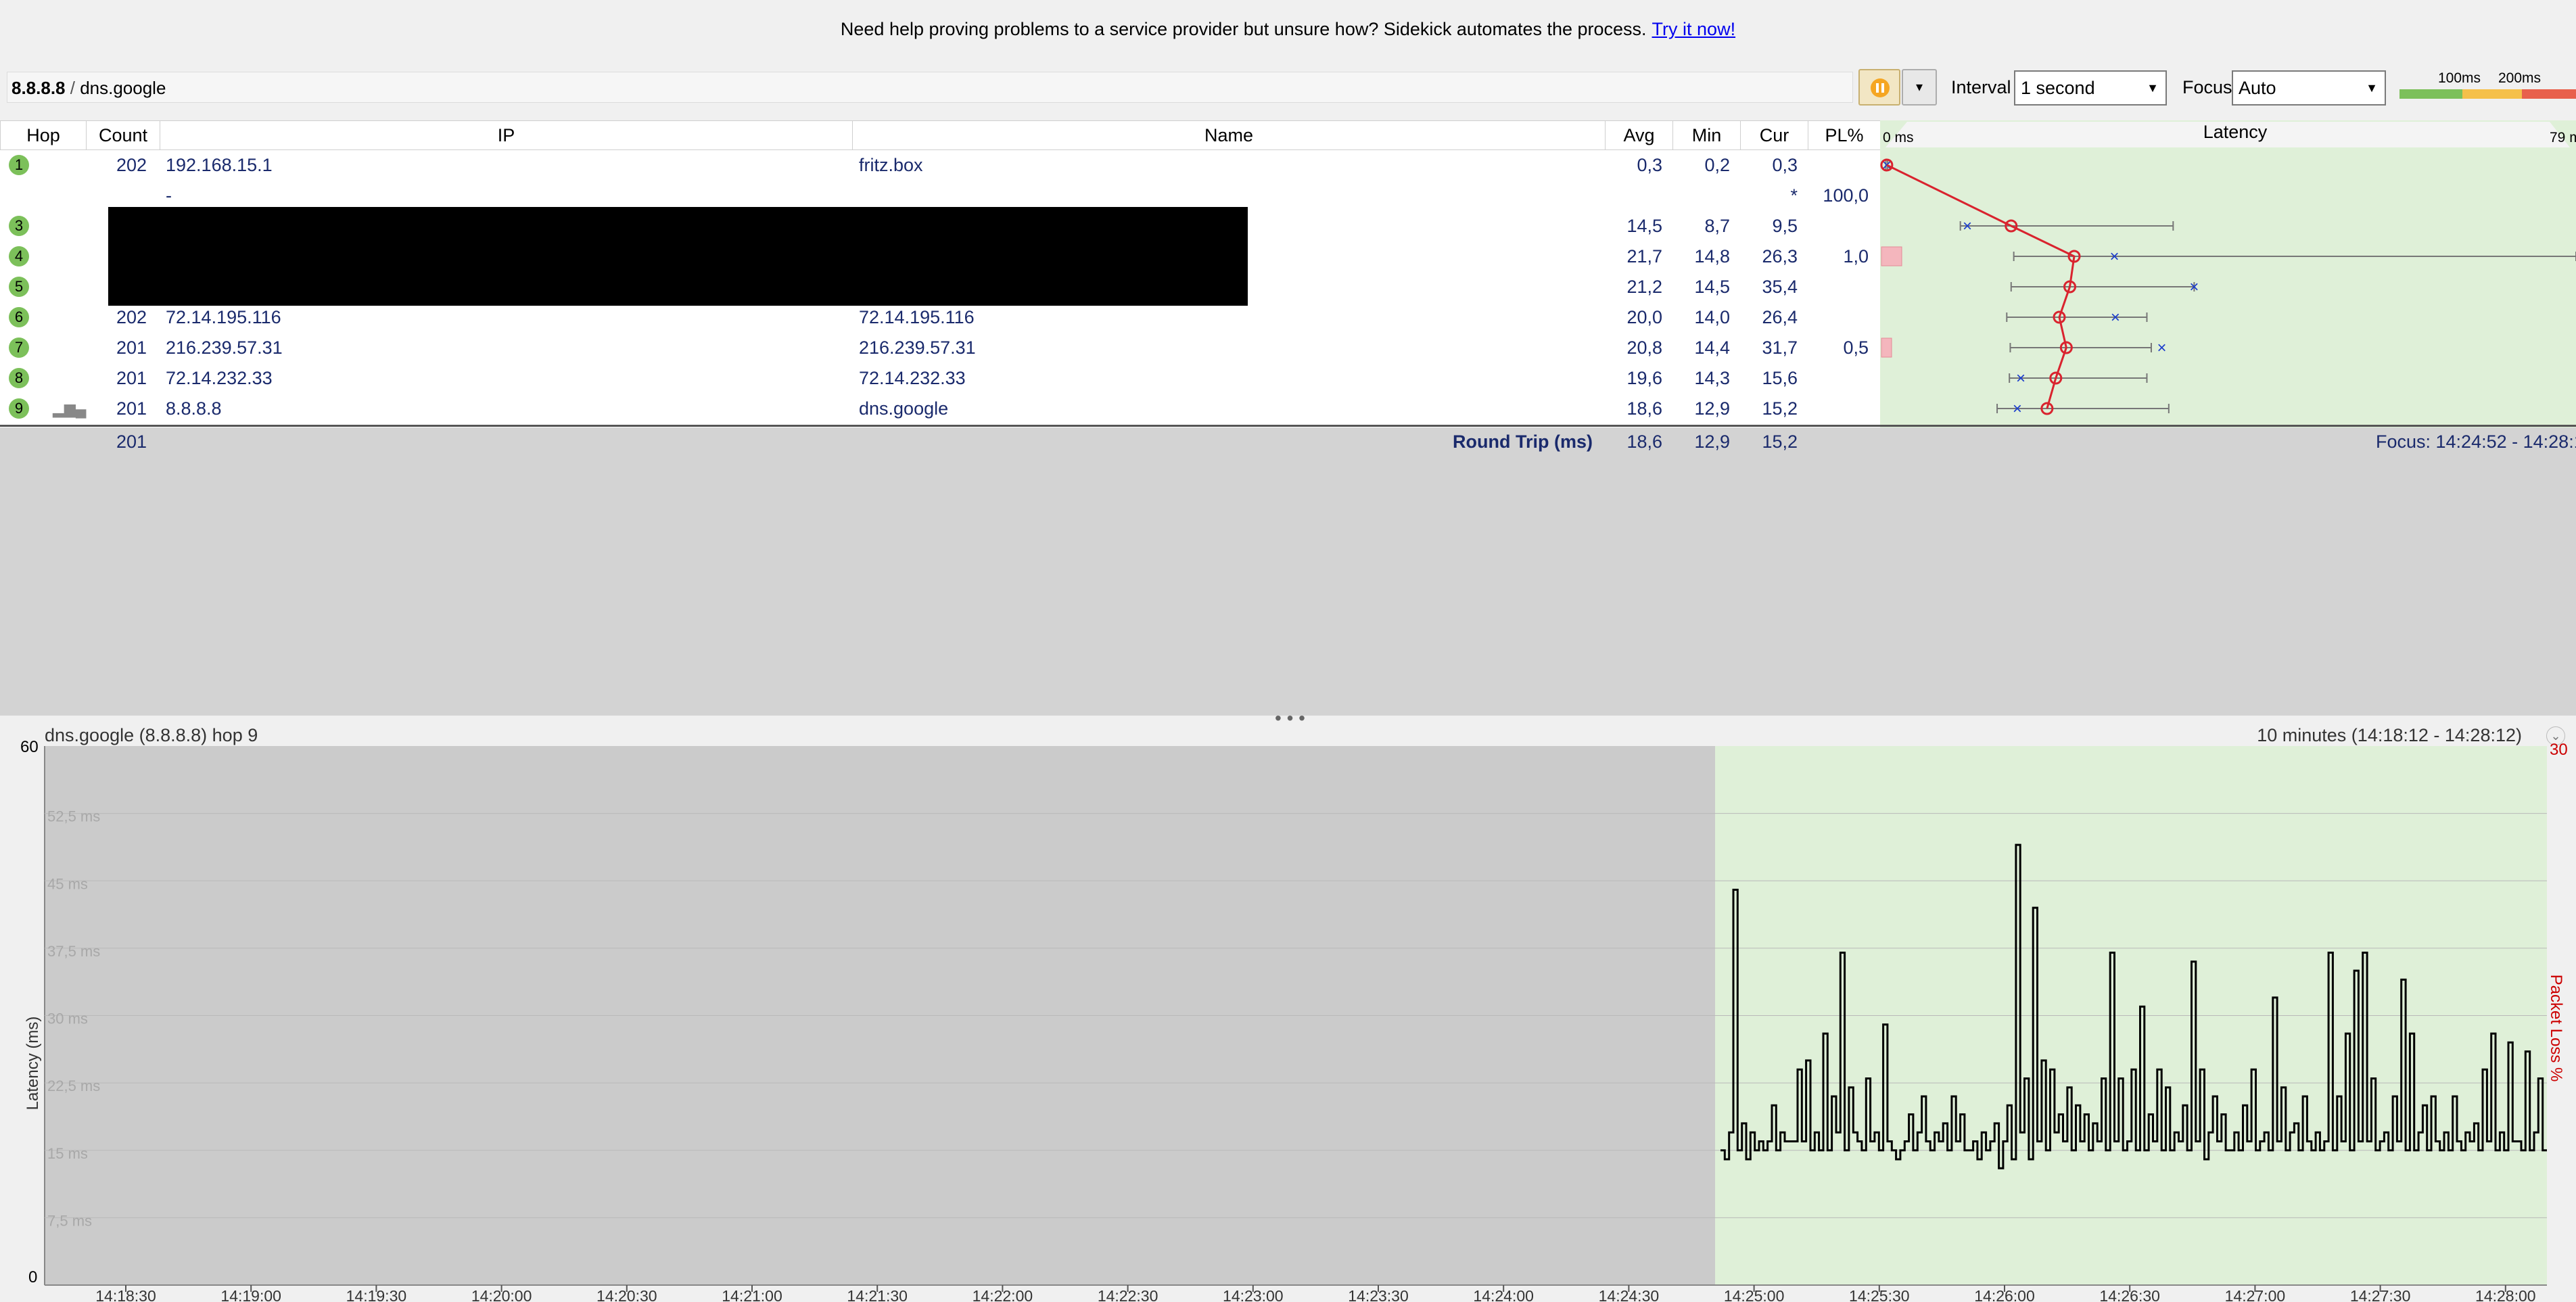  Describe the element at coordinates (1780, 378) in the screenshot. I see `cur-cell: 15,6` at that location.